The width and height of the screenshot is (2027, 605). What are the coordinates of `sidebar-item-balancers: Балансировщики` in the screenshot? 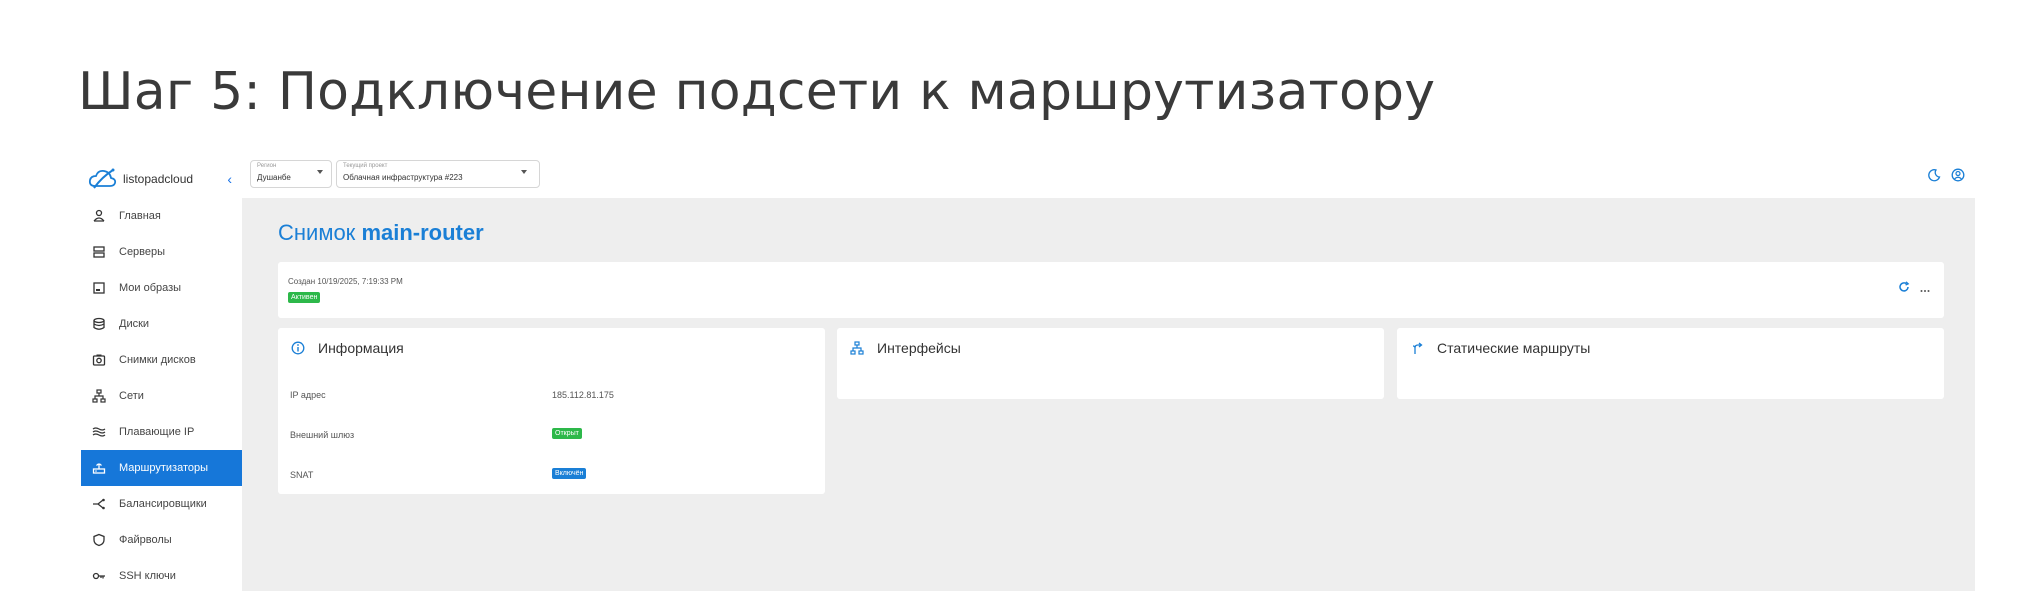 It's located at (161, 504).